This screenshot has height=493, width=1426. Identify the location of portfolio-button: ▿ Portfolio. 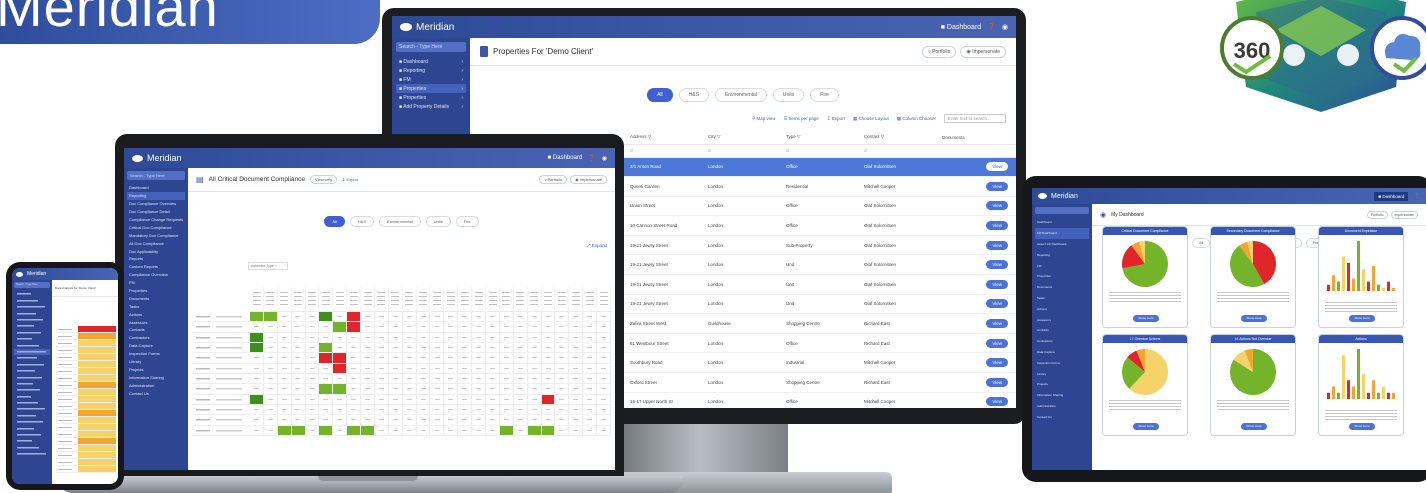
(939, 51).